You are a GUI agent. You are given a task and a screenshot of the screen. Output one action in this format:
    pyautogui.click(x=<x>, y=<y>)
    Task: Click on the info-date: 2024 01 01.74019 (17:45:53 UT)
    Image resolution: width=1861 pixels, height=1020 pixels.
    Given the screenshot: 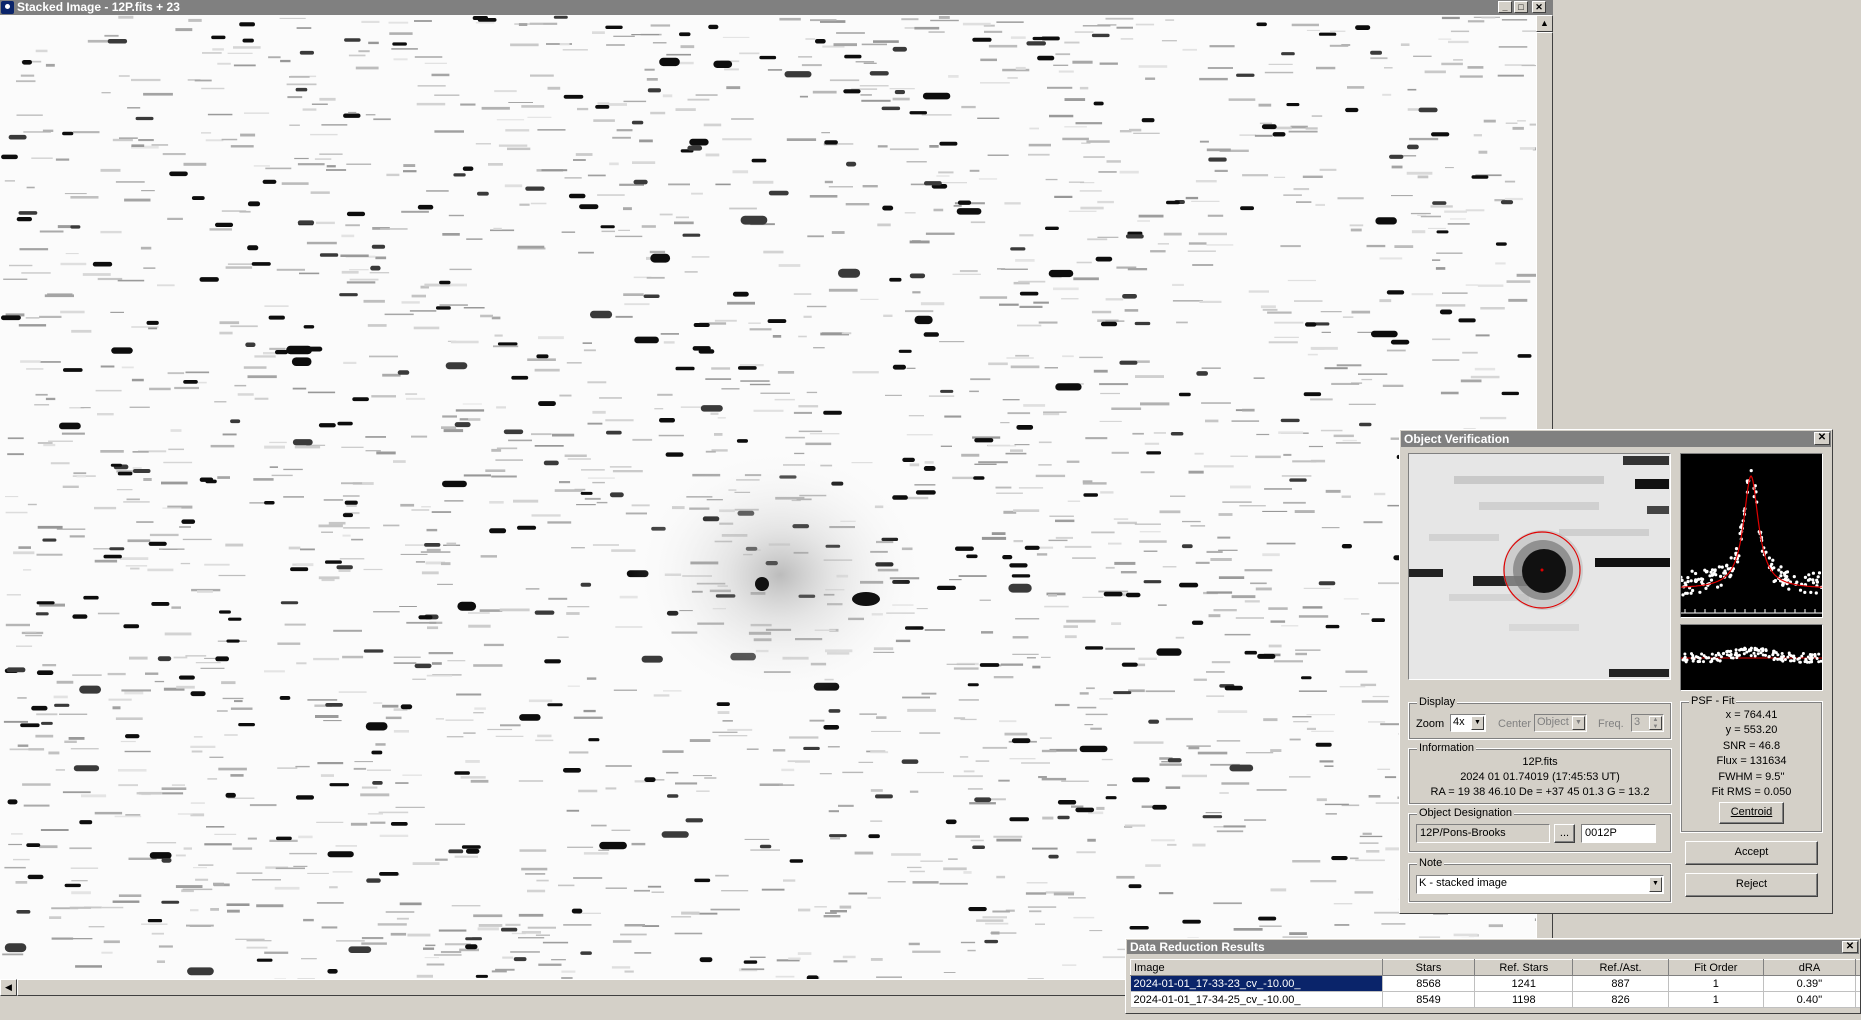 What is the action you would take?
    pyautogui.click(x=1540, y=777)
    